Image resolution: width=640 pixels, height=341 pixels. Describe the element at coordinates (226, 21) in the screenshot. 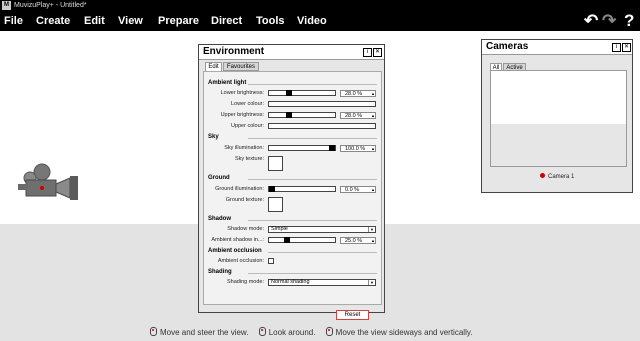

I see `menu-direct: Direct` at that location.